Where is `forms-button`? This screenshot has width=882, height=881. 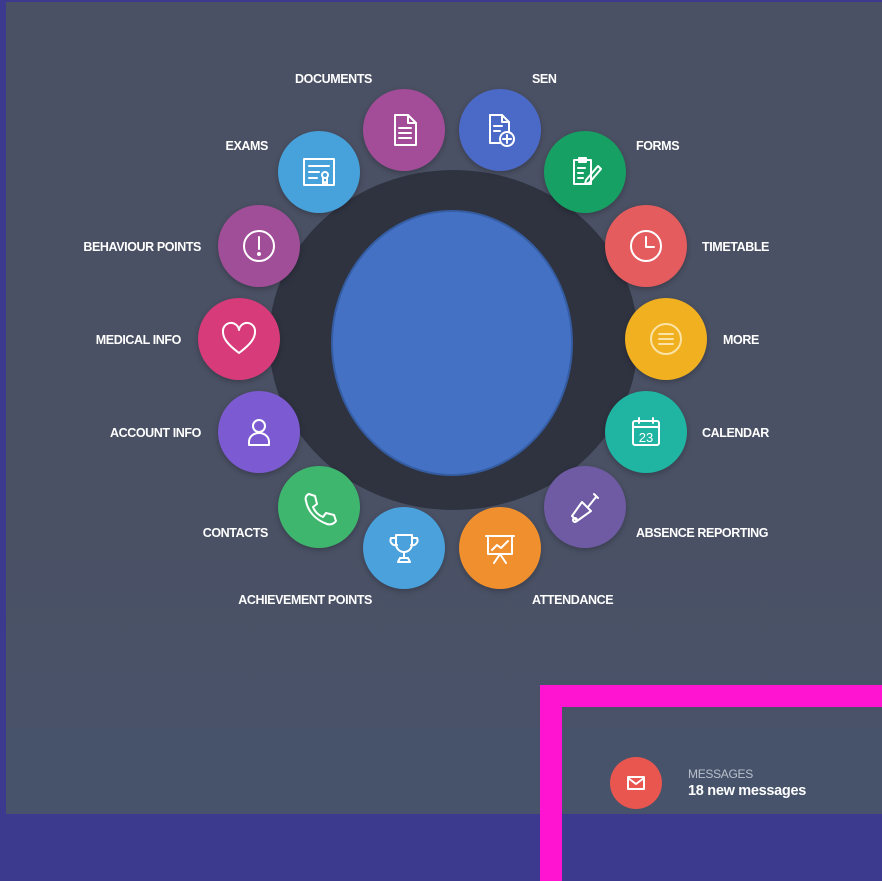 forms-button is located at coordinates (585, 172).